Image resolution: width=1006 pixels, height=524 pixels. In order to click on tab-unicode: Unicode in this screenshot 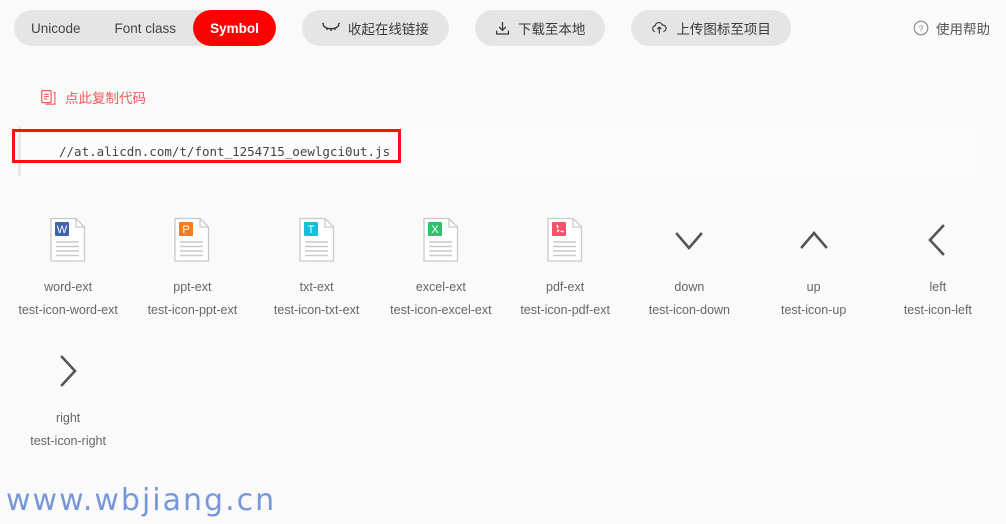, I will do `click(56, 28)`.